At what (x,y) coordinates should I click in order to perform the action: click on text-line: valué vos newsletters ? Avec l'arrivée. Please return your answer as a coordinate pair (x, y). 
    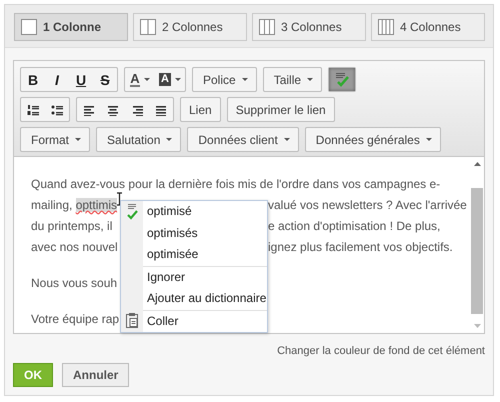
    Looking at the image, I should click on (368, 205).